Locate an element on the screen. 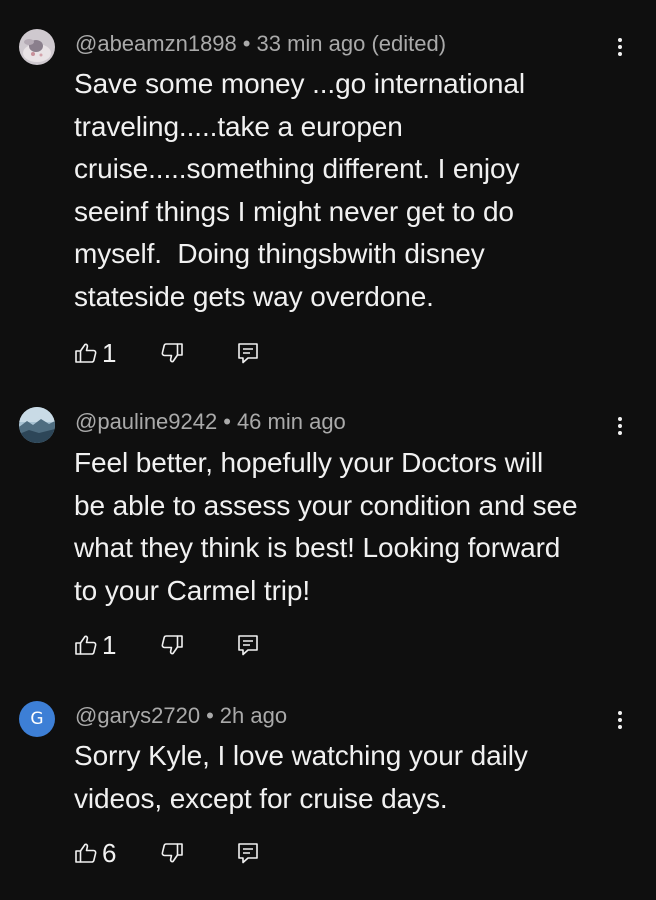  comment-actions: 6 is located at coordinates (174, 853).